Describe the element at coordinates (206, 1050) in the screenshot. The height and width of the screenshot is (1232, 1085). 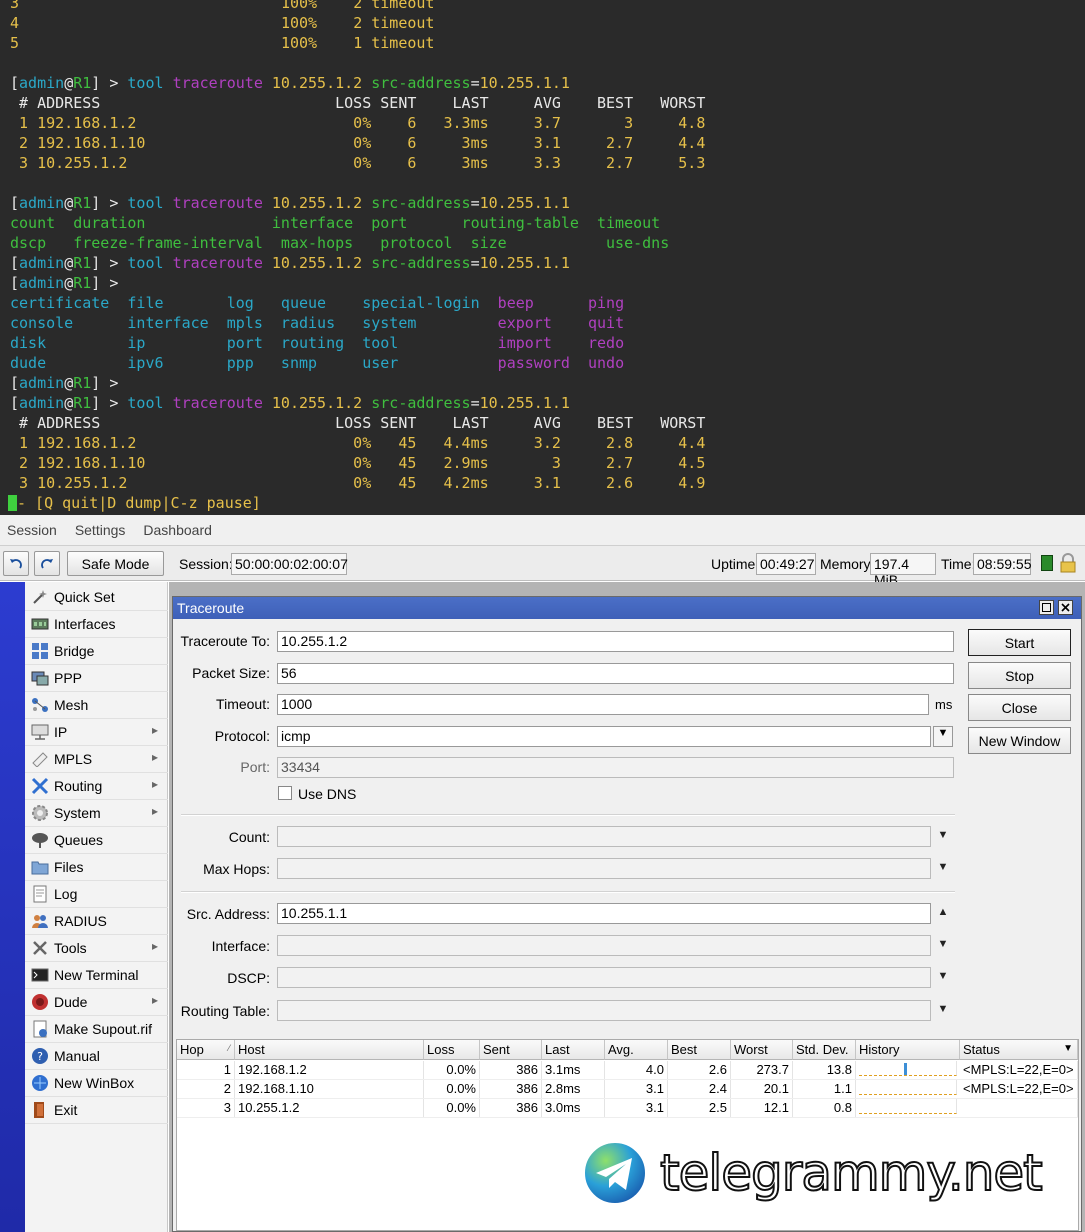
I see `column-header-hop: Hop ⁄` at that location.